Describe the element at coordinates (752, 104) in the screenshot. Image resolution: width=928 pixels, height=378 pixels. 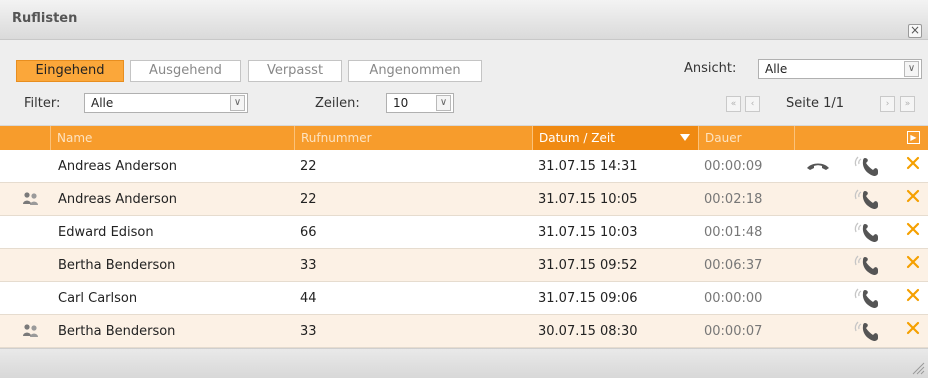
I see `prev-page-icon: ‹` at that location.